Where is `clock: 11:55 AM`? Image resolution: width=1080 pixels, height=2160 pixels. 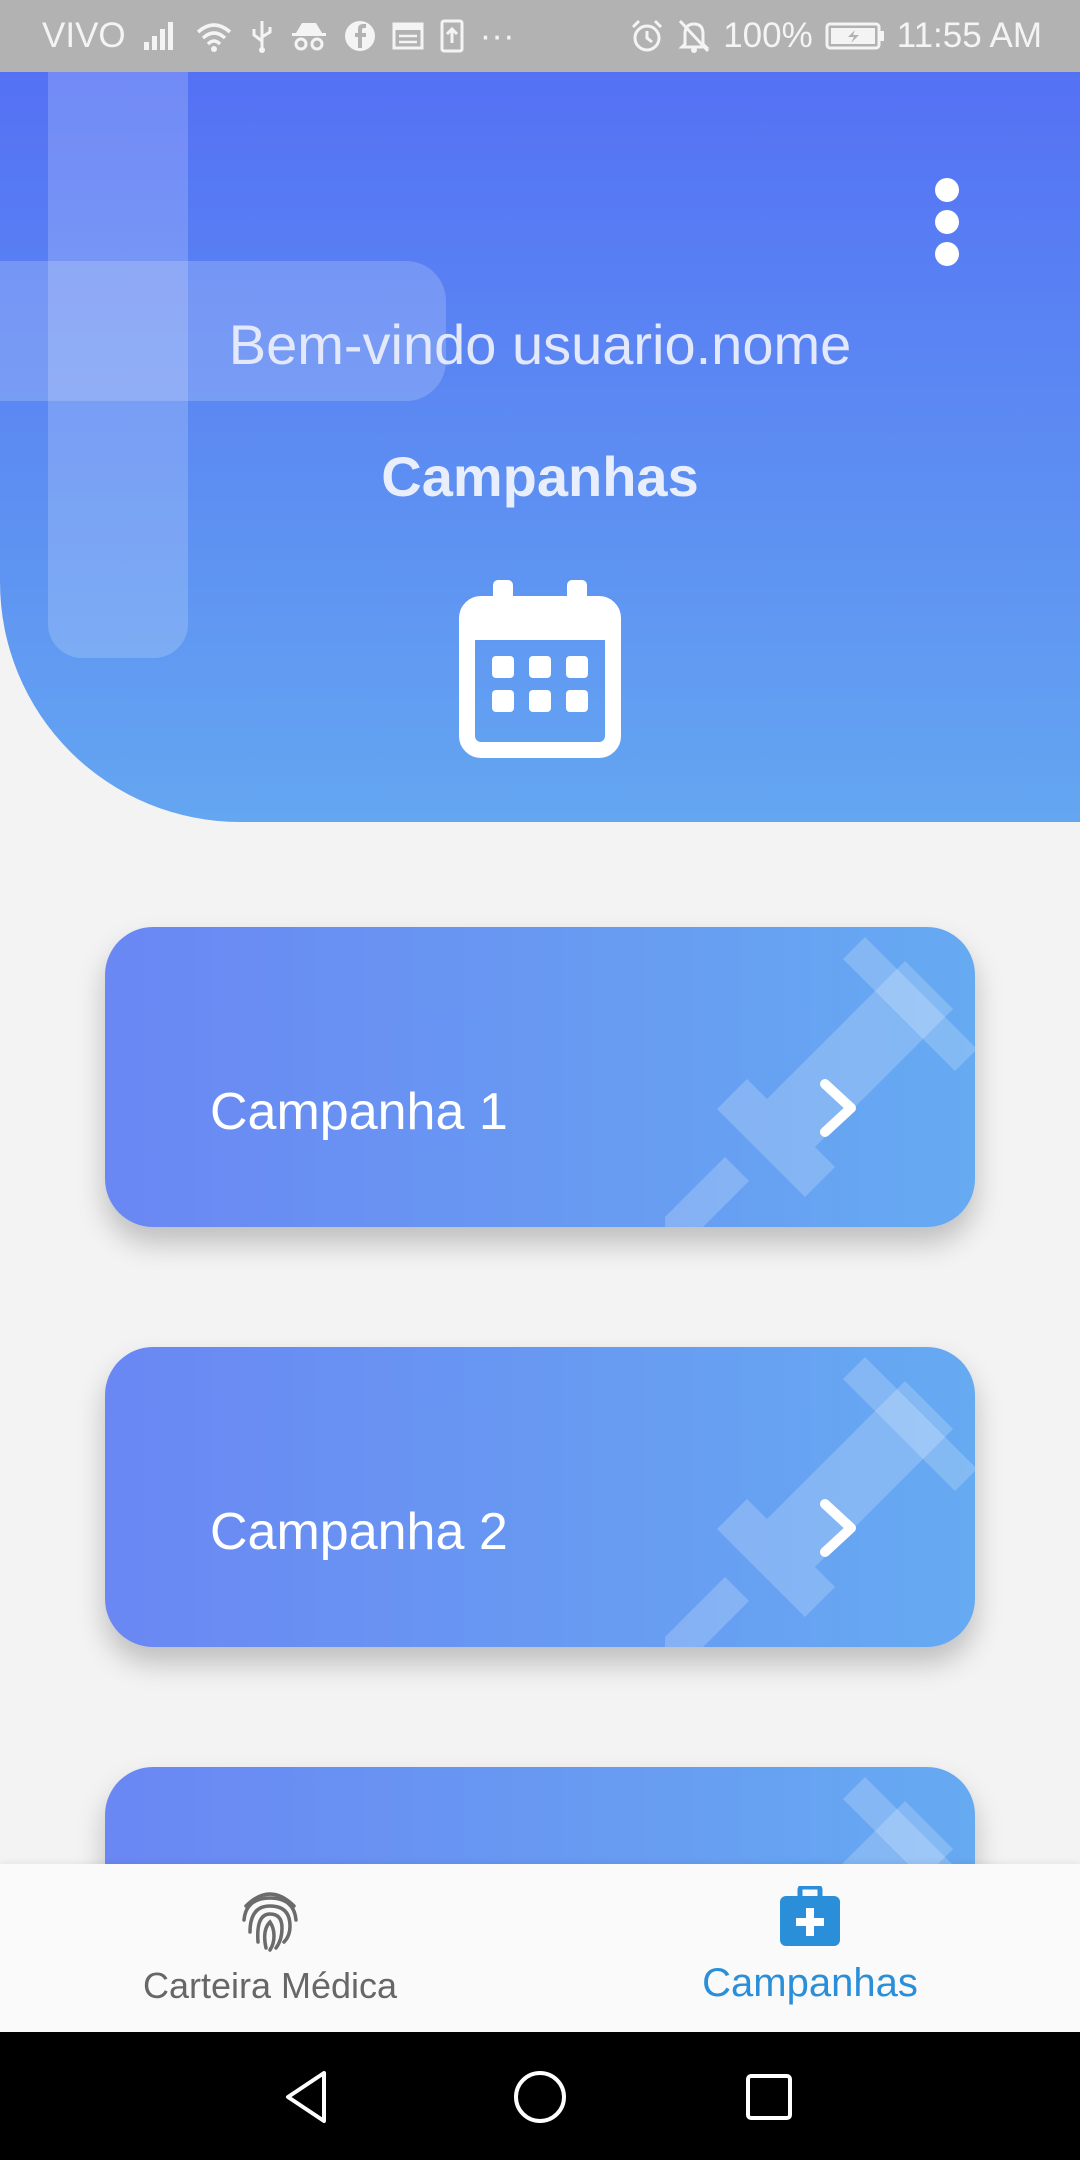 clock: 11:55 AM is located at coordinates (969, 35).